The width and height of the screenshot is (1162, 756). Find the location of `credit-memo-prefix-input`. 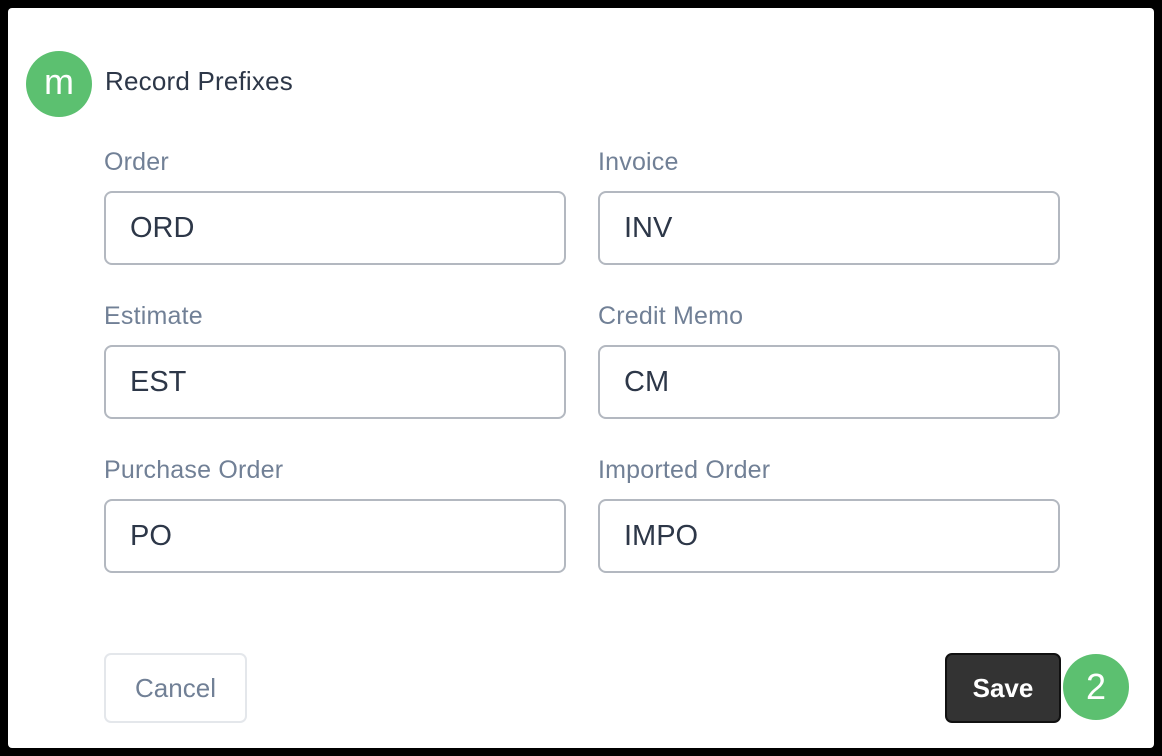

credit-memo-prefix-input is located at coordinates (829, 382).